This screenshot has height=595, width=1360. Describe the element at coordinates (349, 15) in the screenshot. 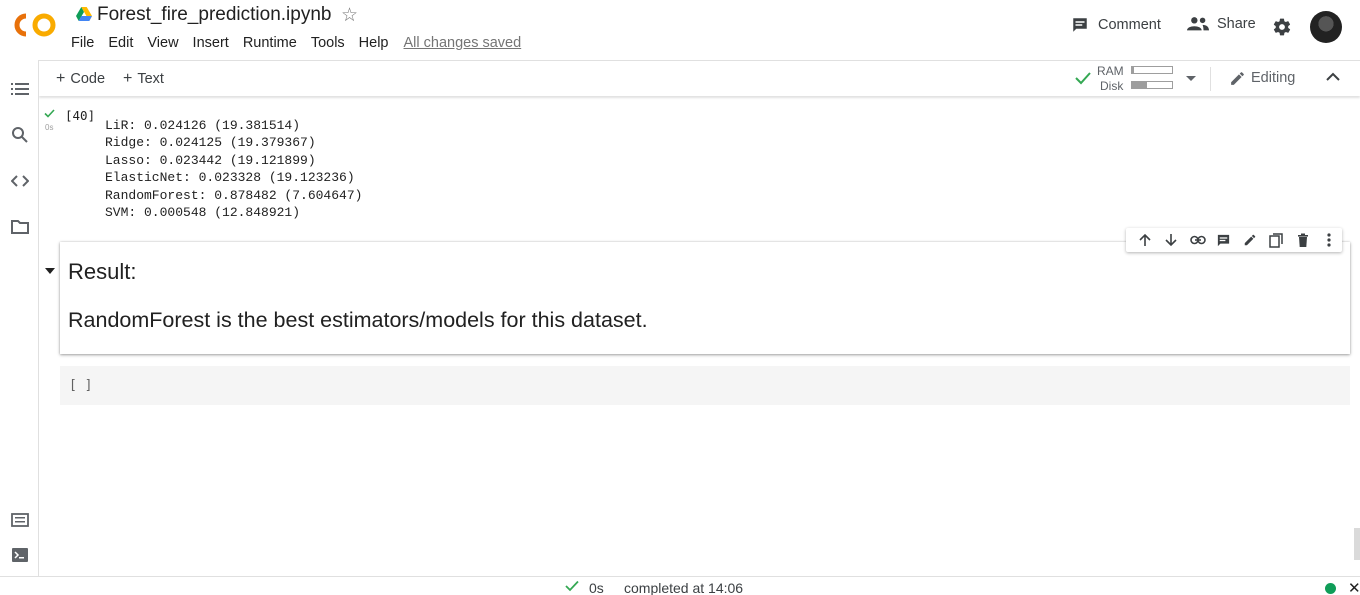

I see `star-icon: ☆` at that location.